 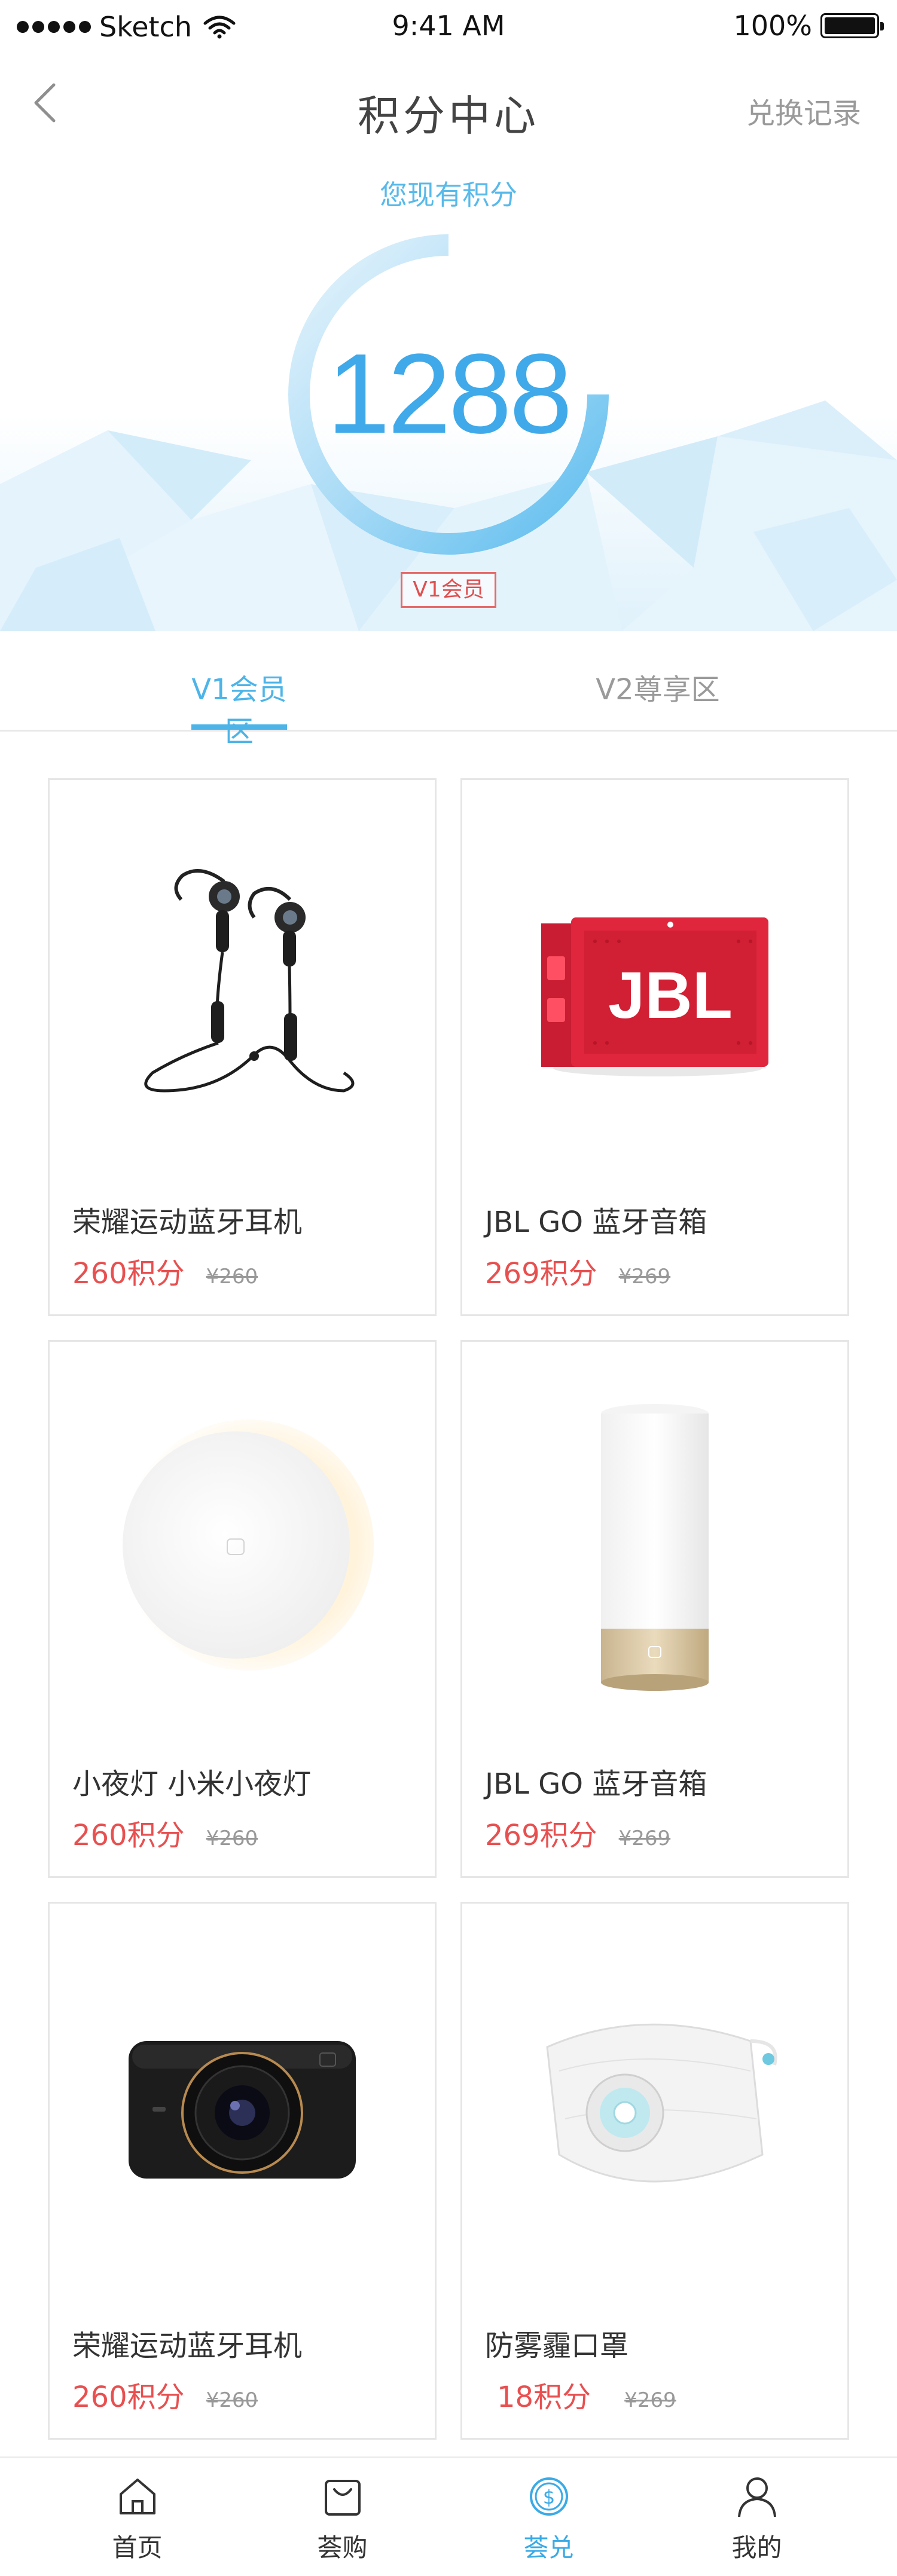 What do you see at coordinates (239, 727) in the screenshot?
I see `active-tab-indicator` at bounding box center [239, 727].